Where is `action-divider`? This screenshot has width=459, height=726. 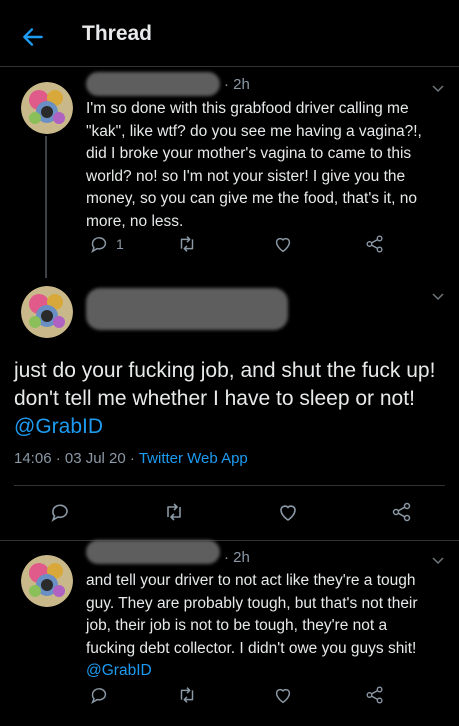
action-divider is located at coordinates (229, 485).